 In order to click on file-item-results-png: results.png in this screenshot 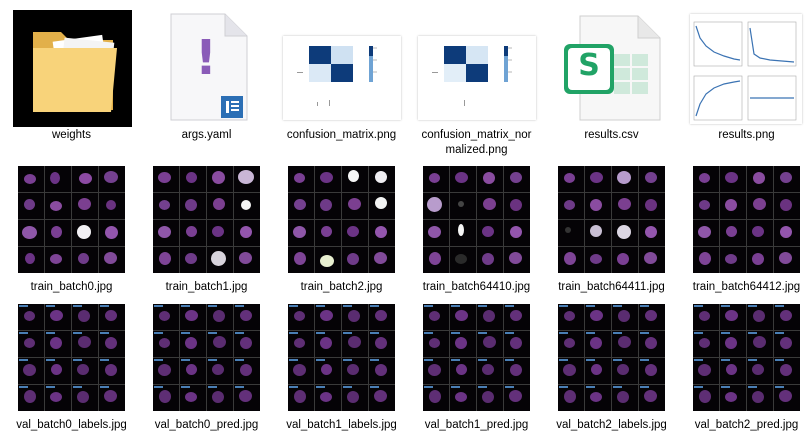, I will do `click(744, 75)`.